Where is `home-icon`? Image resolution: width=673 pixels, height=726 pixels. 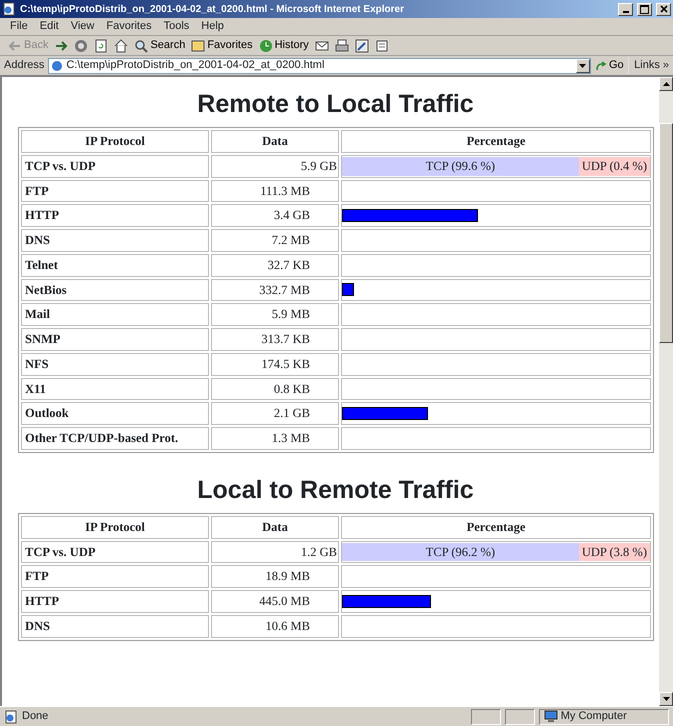
home-icon is located at coordinates (121, 45).